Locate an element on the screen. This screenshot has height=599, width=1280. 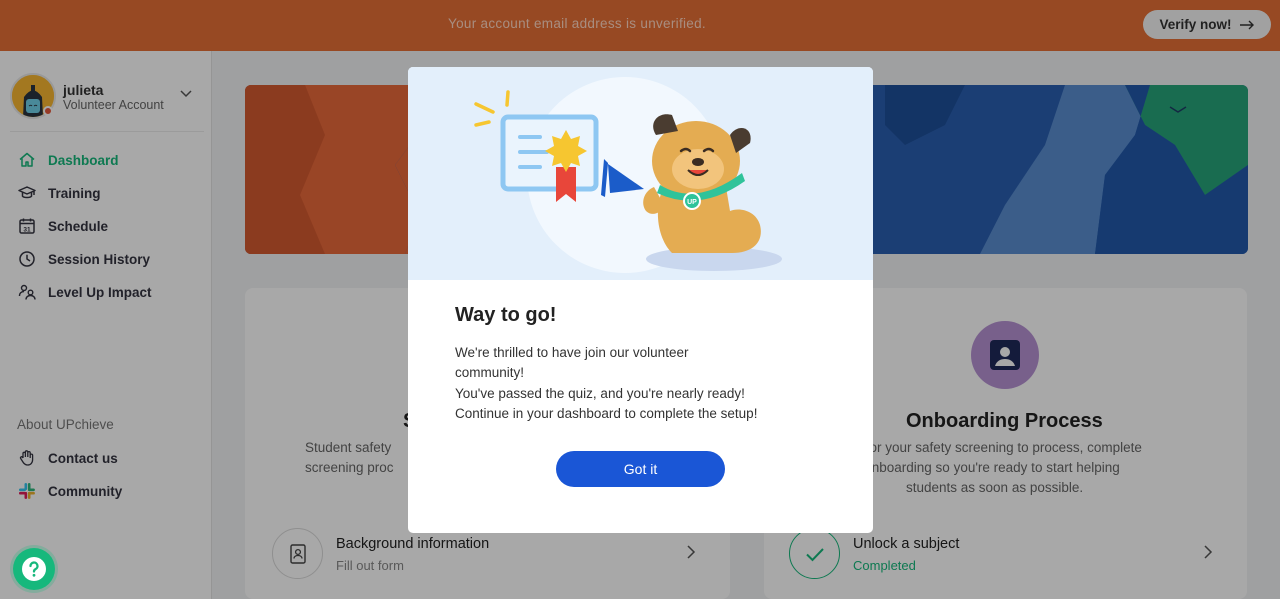
celebration-illustration: UP is located at coordinates (640, 173).